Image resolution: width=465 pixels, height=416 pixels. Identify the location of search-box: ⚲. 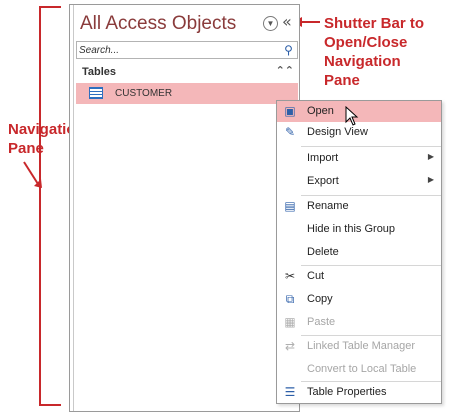
(187, 50).